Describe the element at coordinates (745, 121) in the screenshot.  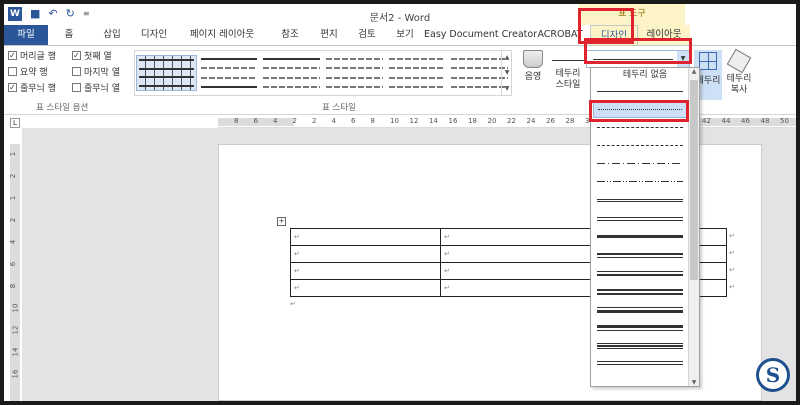
I see `ruler-number: 46` at that location.